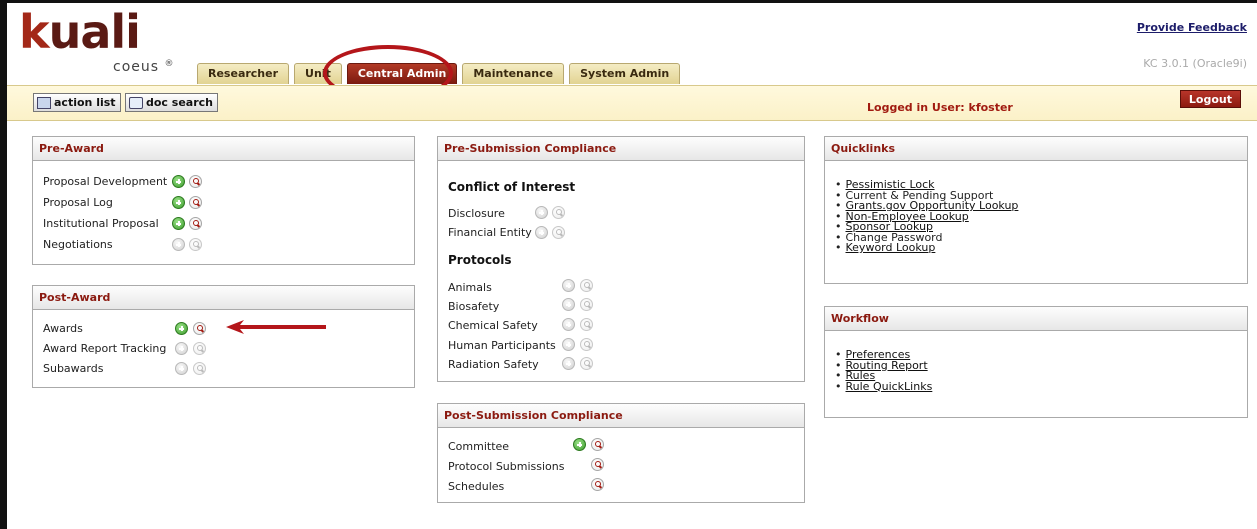  Describe the element at coordinates (1210, 99) in the screenshot. I see `logout-button: Logout` at that location.